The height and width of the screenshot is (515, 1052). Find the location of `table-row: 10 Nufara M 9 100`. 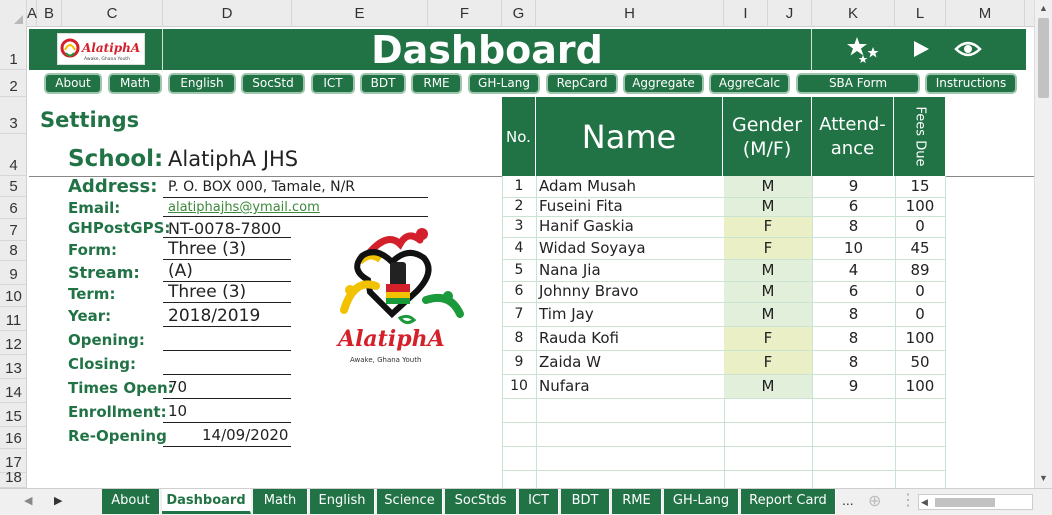

table-row: 10 Nufara M 9 100 is located at coordinates (723, 386).